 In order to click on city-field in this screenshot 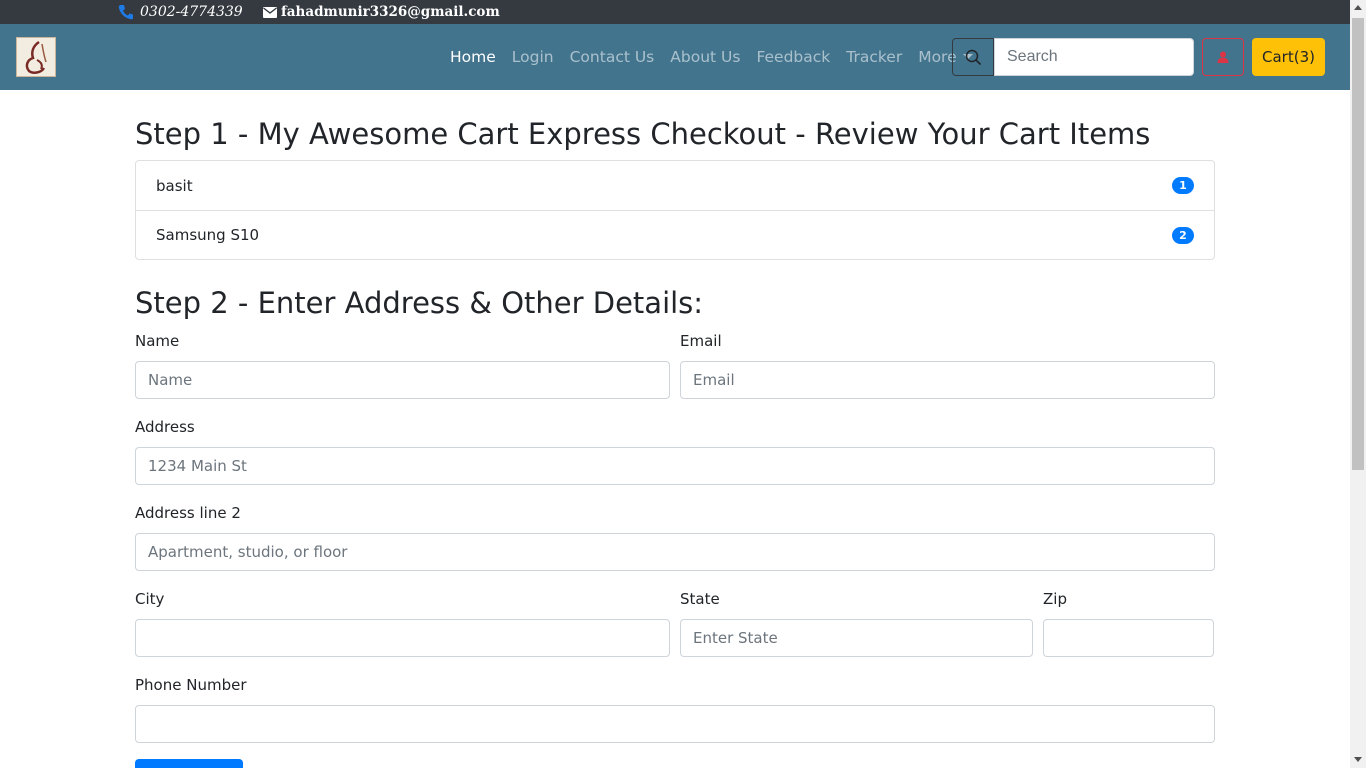, I will do `click(402, 638)`.